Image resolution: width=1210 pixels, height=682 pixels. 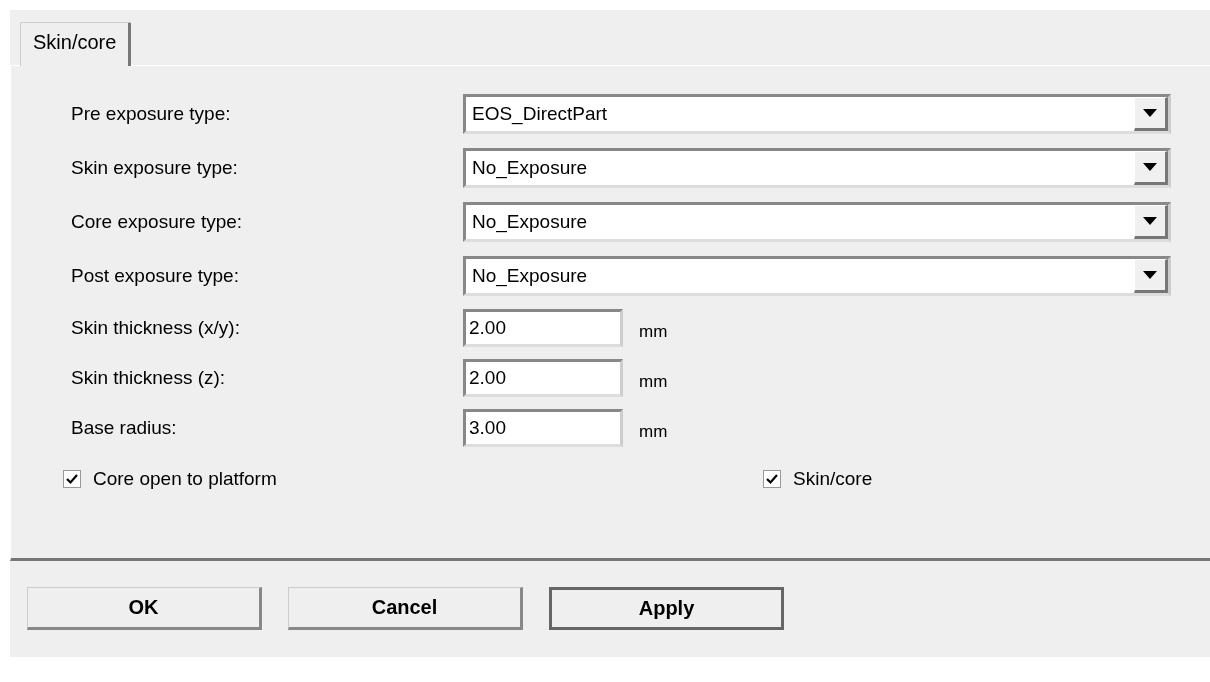 What do you see at coordinates (151, 114) in the screenshot?
I see `field-label: Pre exposure type:` at bounding box center [151, 114].